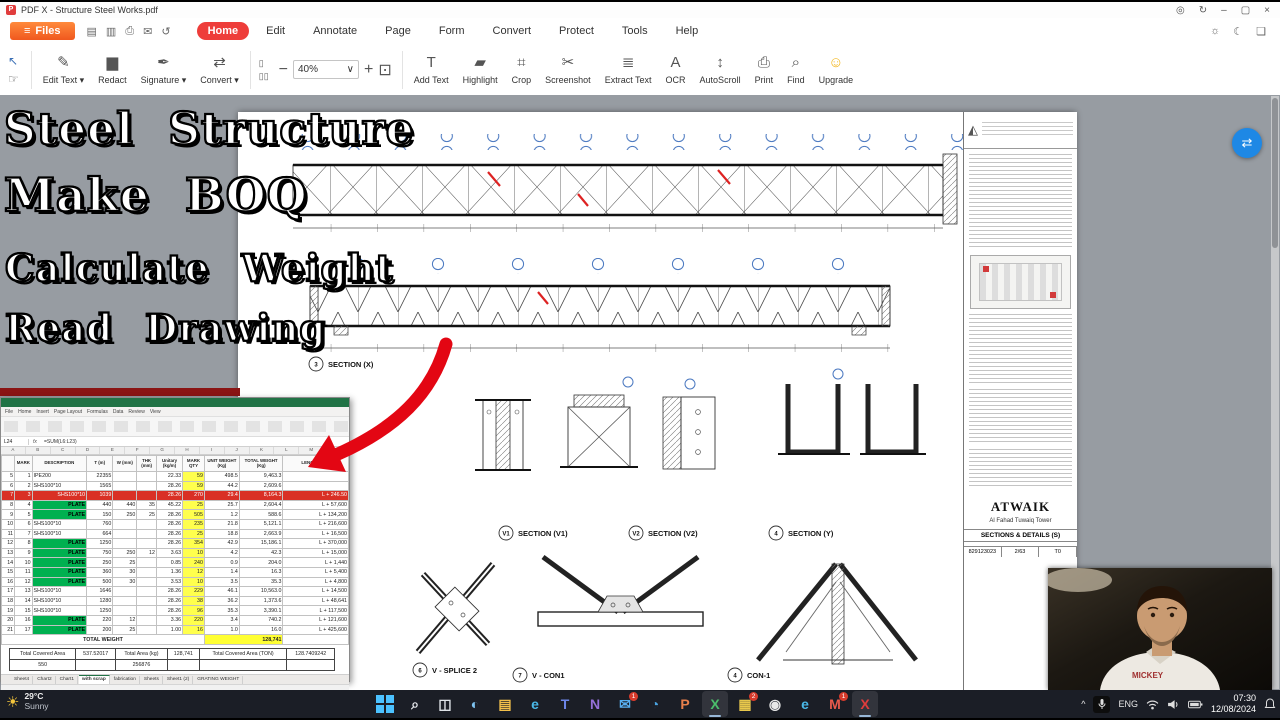 Image resolution: width=1280 pixels, height=720 pixels. I want to click on print-quick-icon: ⎙, so click(129, 31).